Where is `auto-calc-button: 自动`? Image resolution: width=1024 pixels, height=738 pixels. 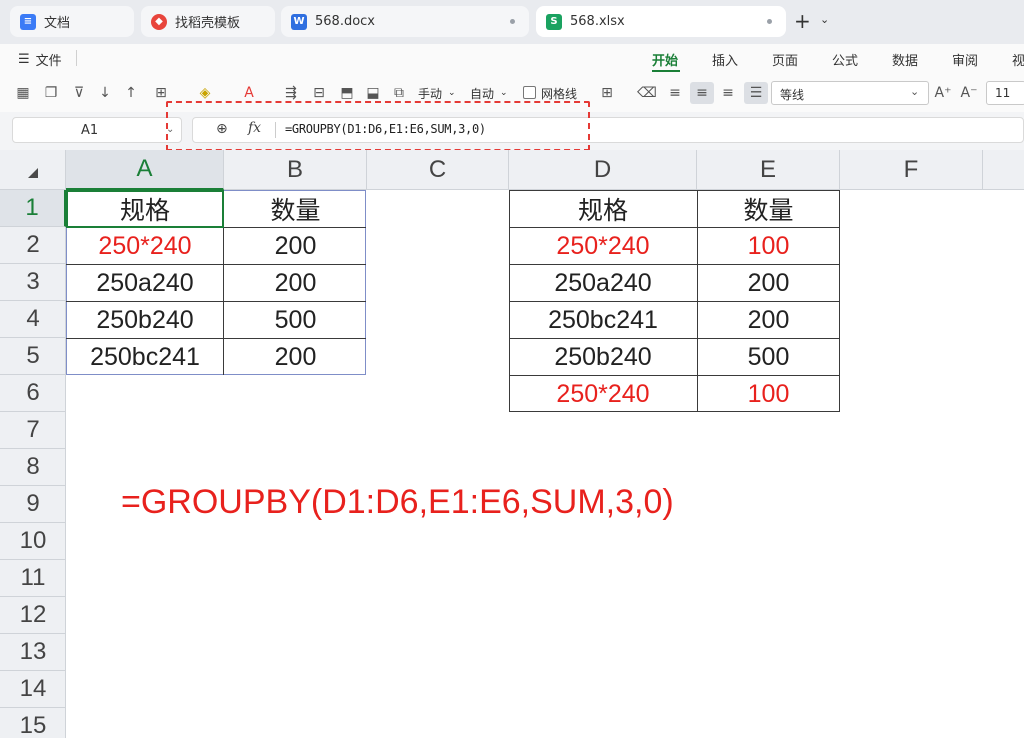
auto-calc-button: 自动 is located at coordinates (482, 93).